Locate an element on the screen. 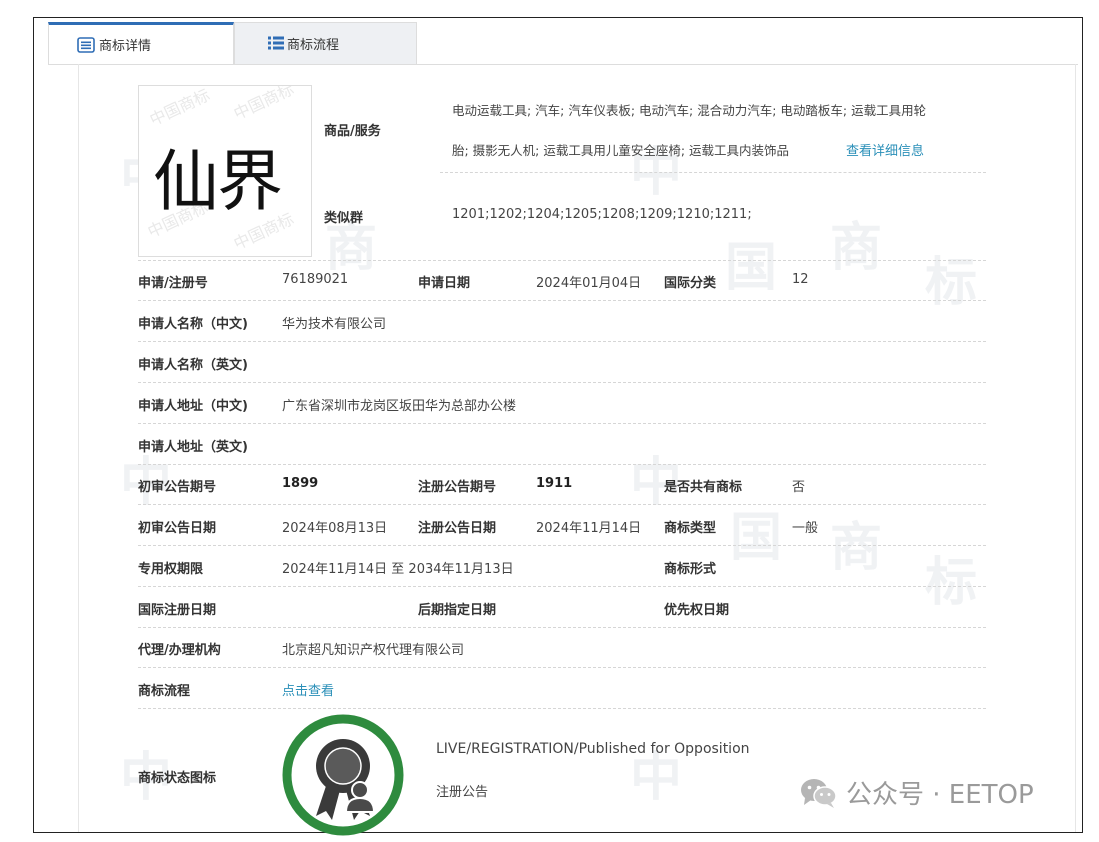 This screenshot has width=1099, height=842. address-cn-label: 申请人地址（中文) is located at coordinates (193, 406).